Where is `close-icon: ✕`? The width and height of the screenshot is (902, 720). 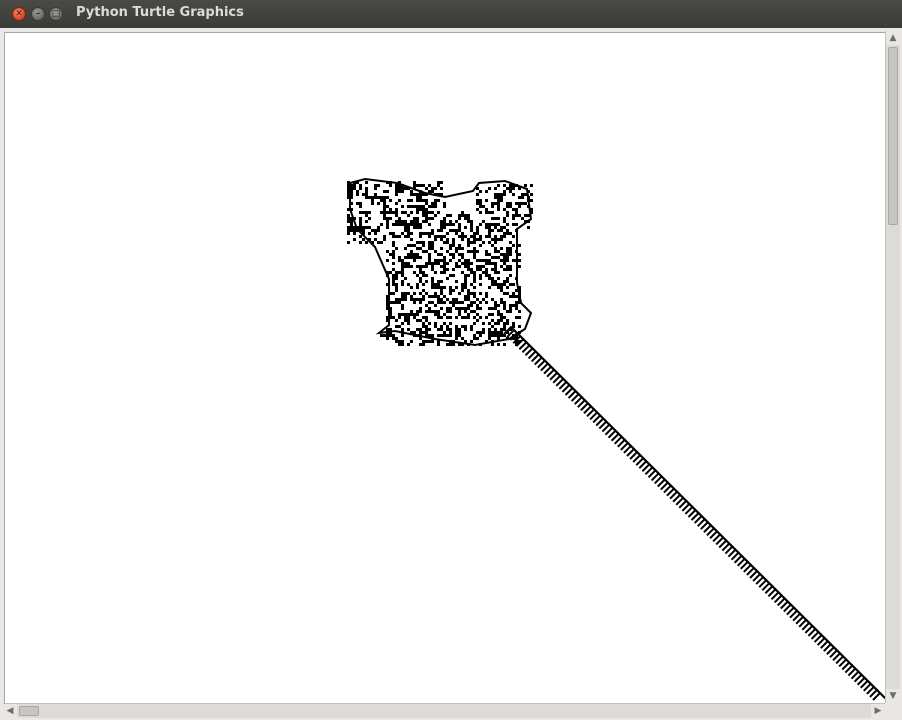 close-icon: ✕ is located at coordinates (19, 13).